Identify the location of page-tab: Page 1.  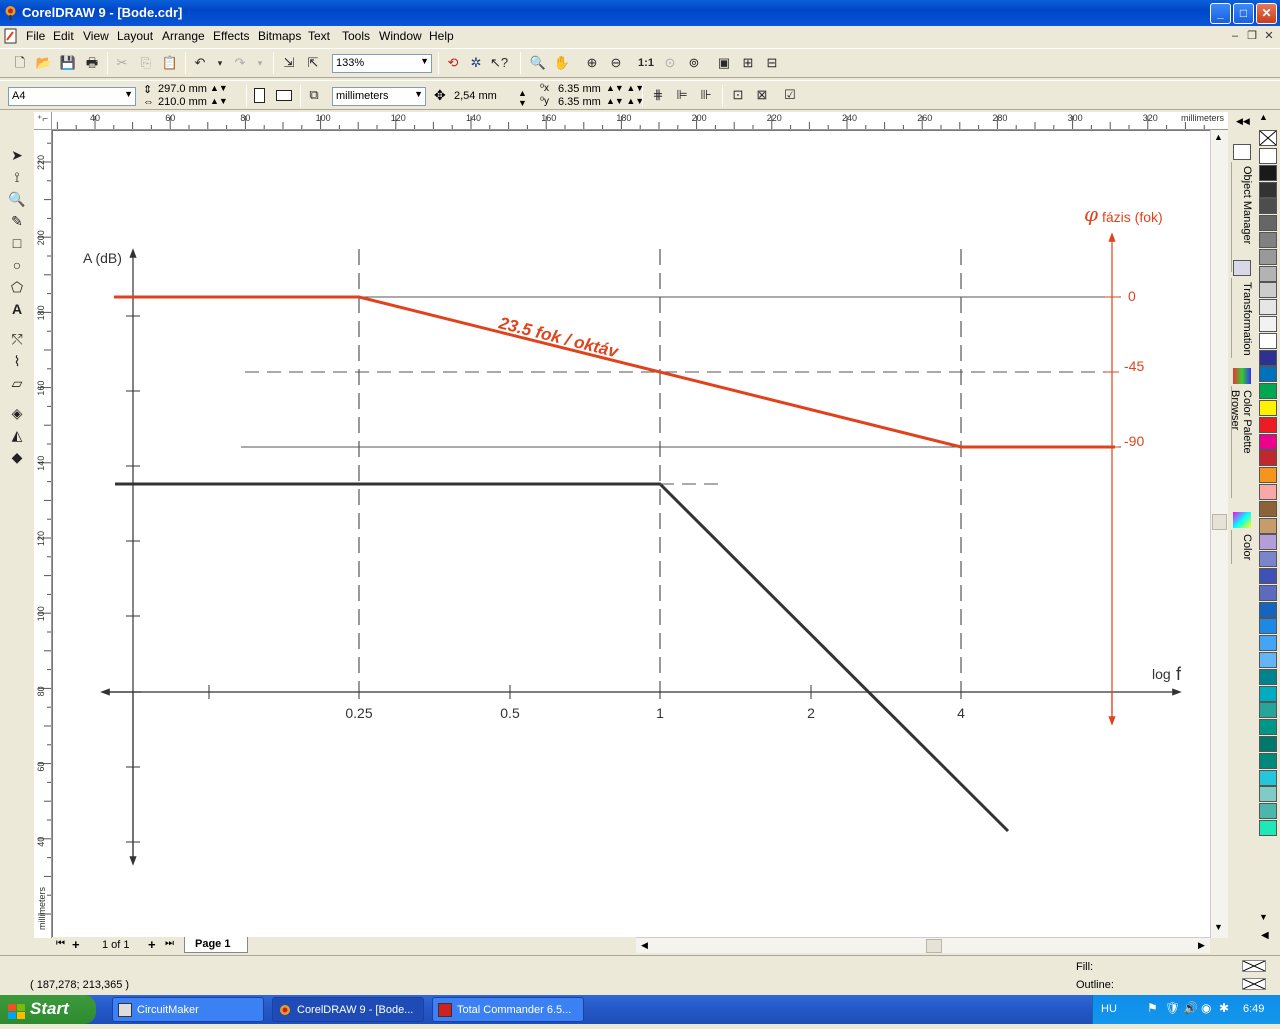
(216, 945).